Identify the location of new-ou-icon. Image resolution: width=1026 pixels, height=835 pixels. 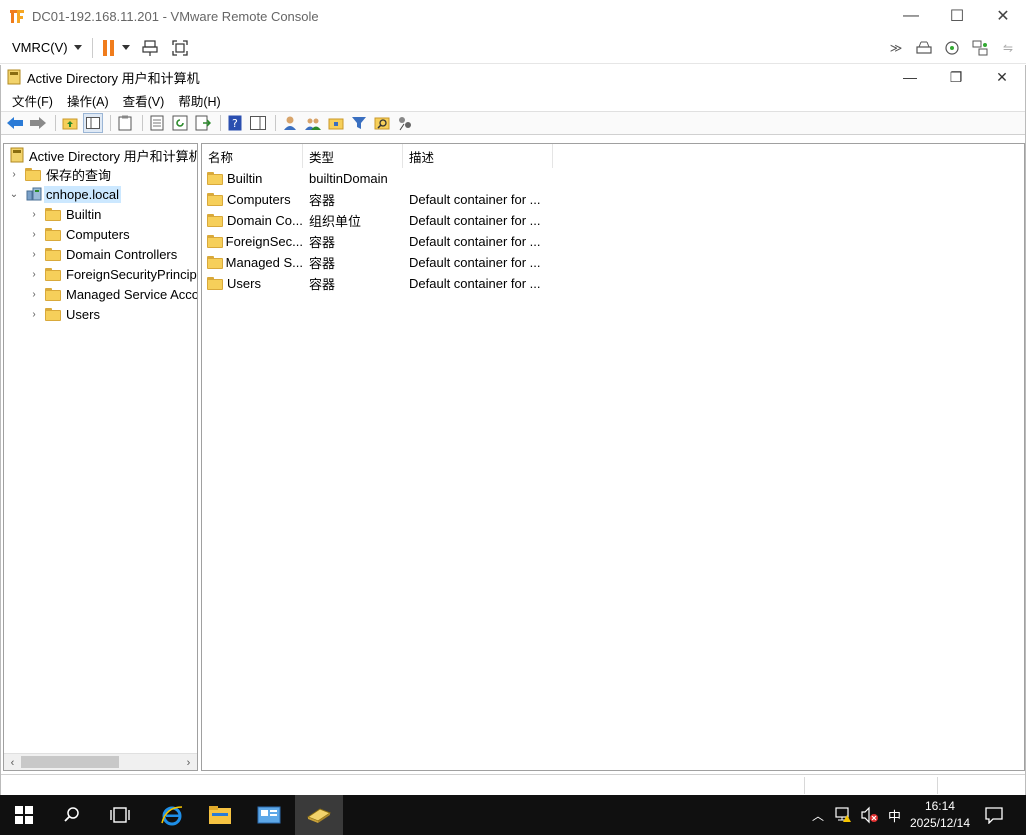
(336, 123).